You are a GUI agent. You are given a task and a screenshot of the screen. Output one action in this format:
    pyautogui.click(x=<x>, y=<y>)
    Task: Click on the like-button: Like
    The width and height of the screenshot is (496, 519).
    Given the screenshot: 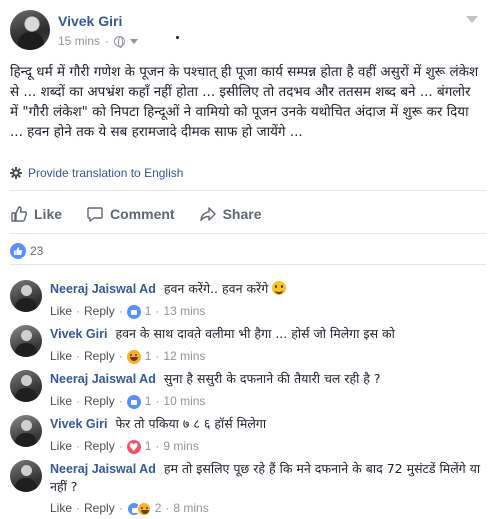 What is the action you would take?
    pyautogui.click(x=36, y=214)
    